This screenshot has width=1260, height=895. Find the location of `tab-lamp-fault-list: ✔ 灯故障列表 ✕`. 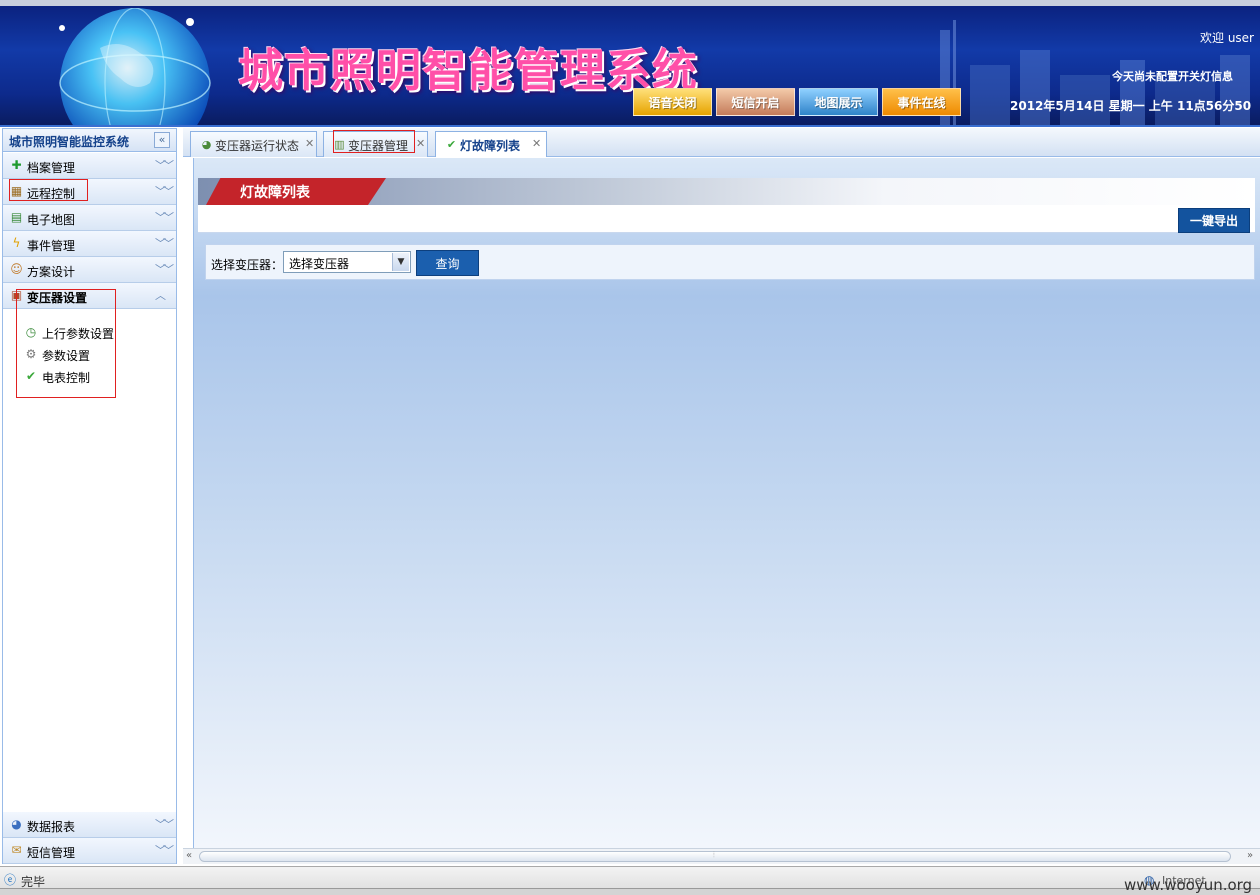

tab-lamp-fault-list: ✔ 灯故障列表 ✕ is located at coordinates (491, 144).